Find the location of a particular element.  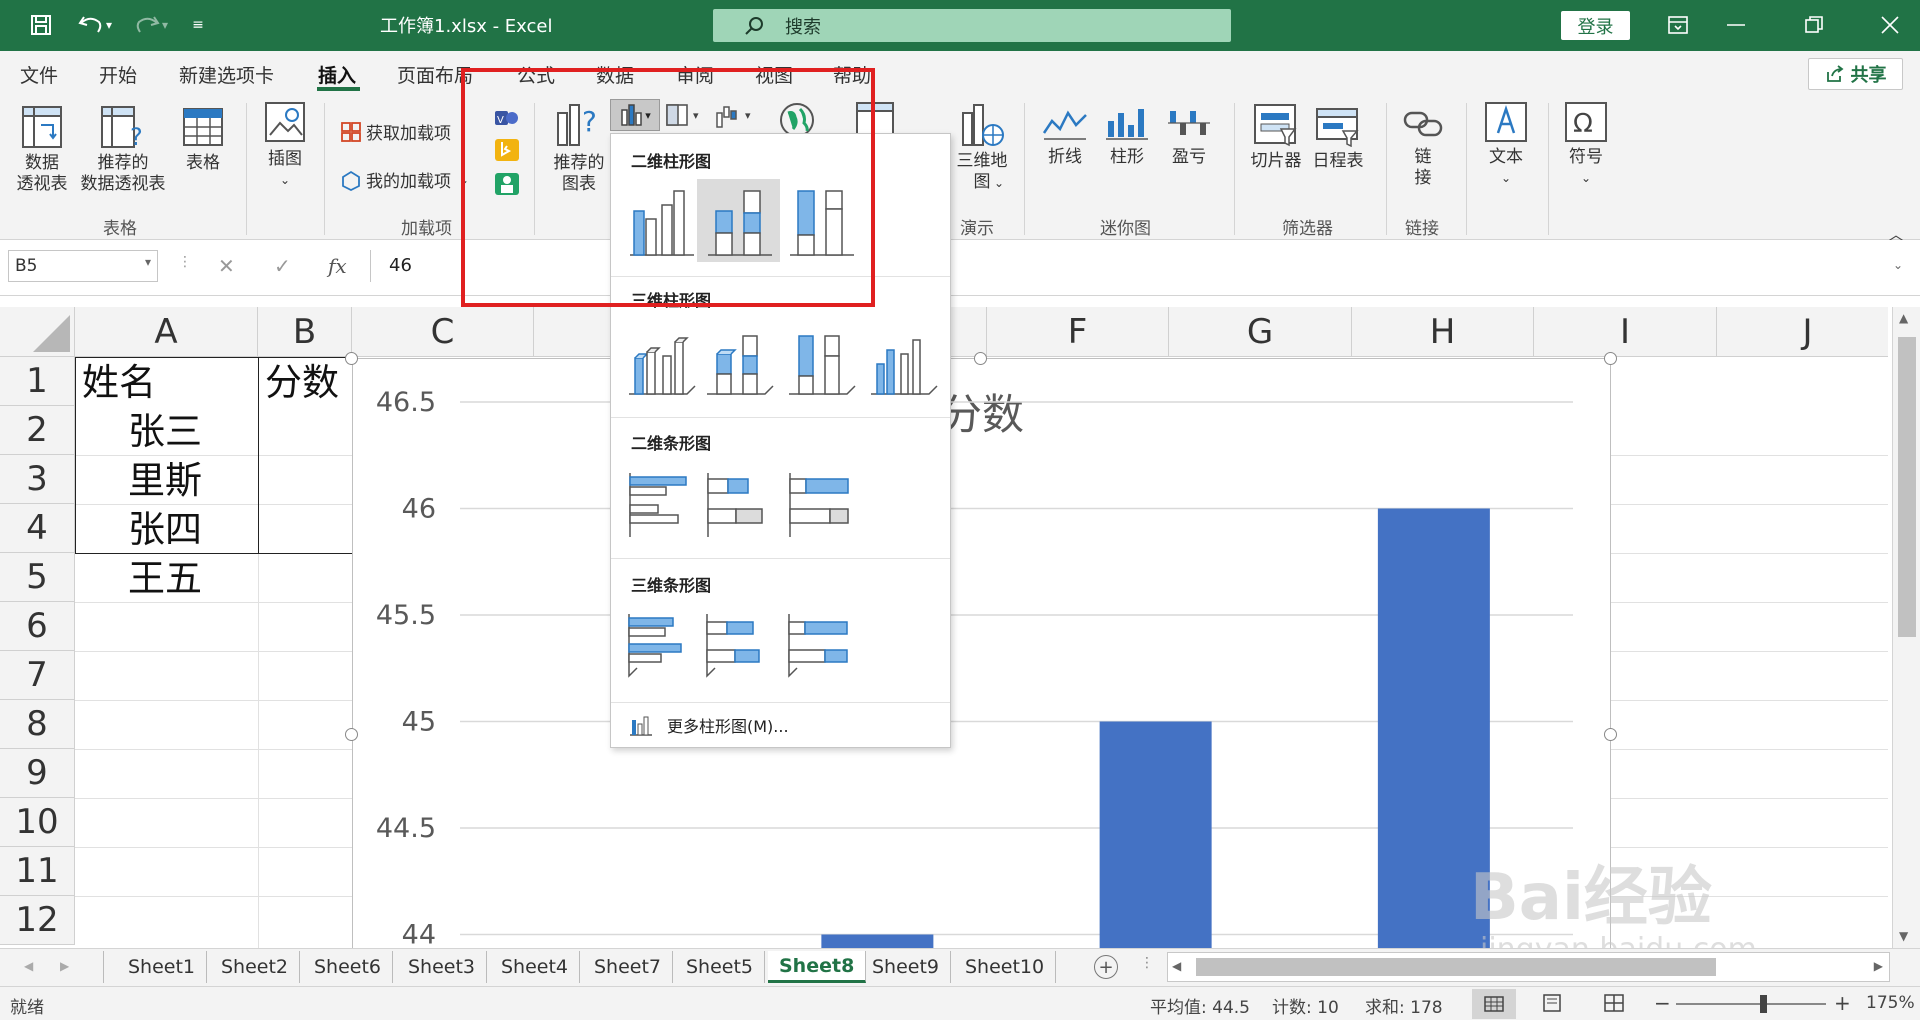

prev-sheet-icon: ◀ is located at coordinates (28, 966).